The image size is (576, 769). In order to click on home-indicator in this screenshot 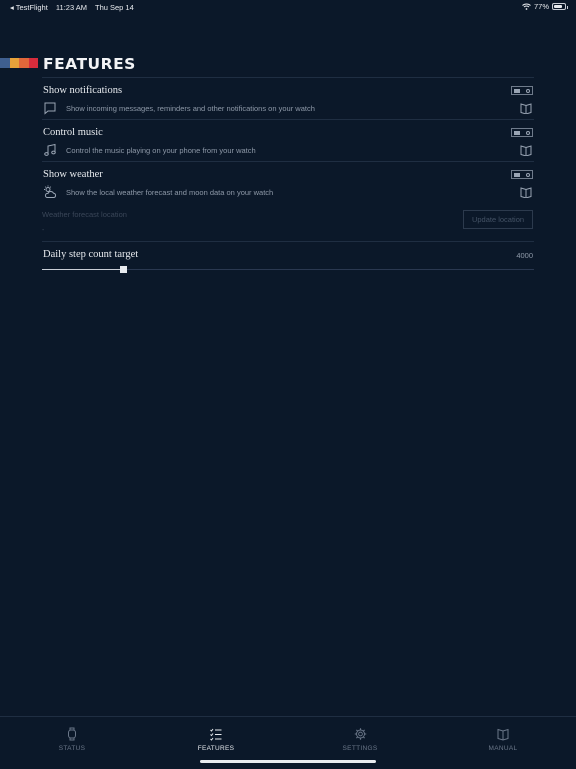, I will do `click(288, 761)`.